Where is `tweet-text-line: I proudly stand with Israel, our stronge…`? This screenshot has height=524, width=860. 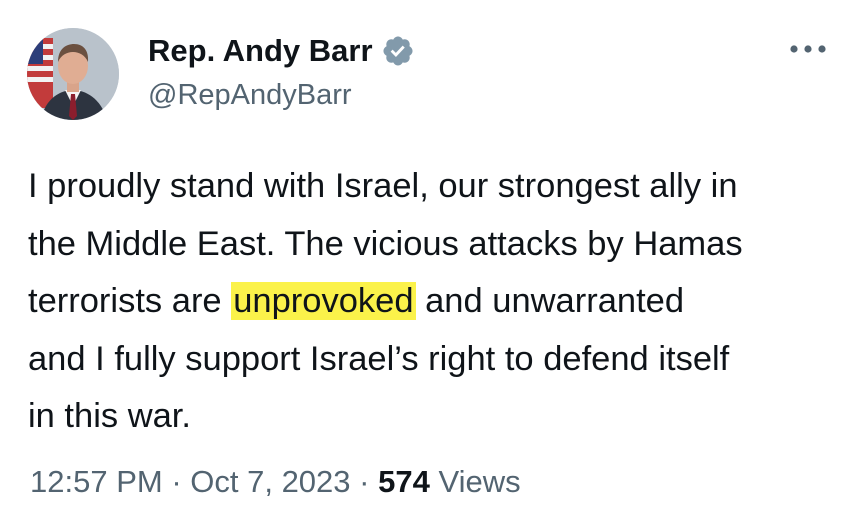 tweet-text-line: I proudly stand with Israel, our stronge… is located at coordinates (383, 186).